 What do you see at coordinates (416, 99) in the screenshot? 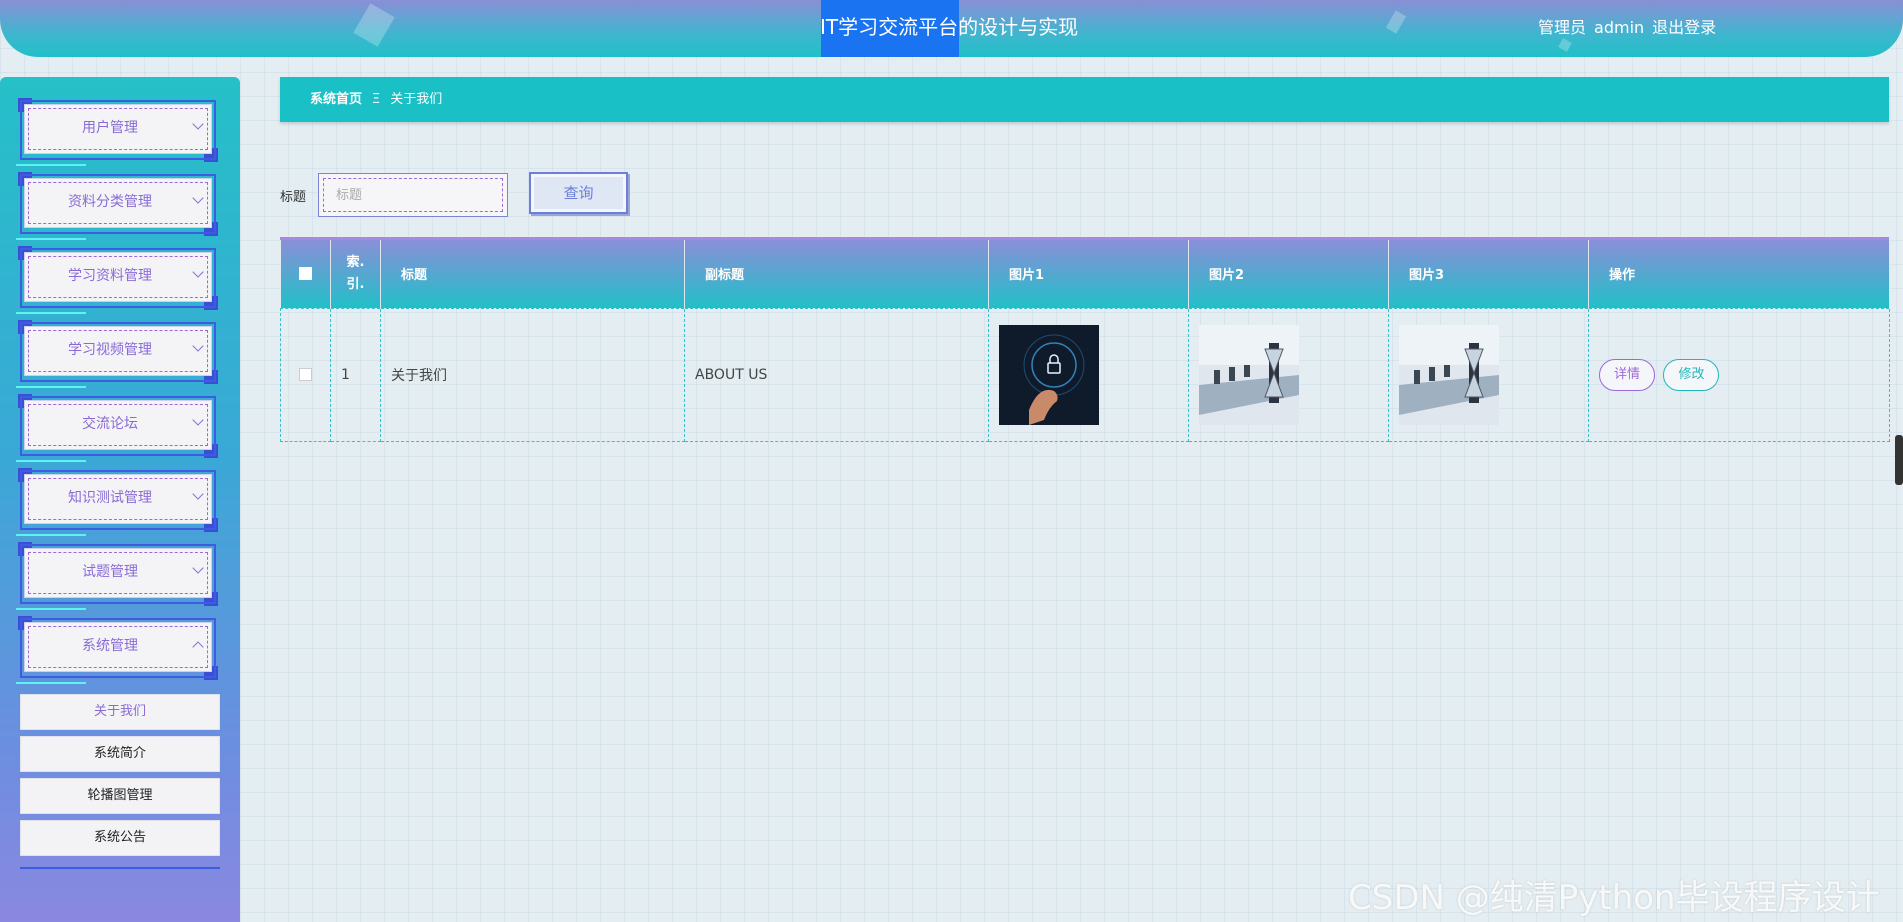
I see `breadcrumb-current: 关于我们` at bounding box center [416, 99].